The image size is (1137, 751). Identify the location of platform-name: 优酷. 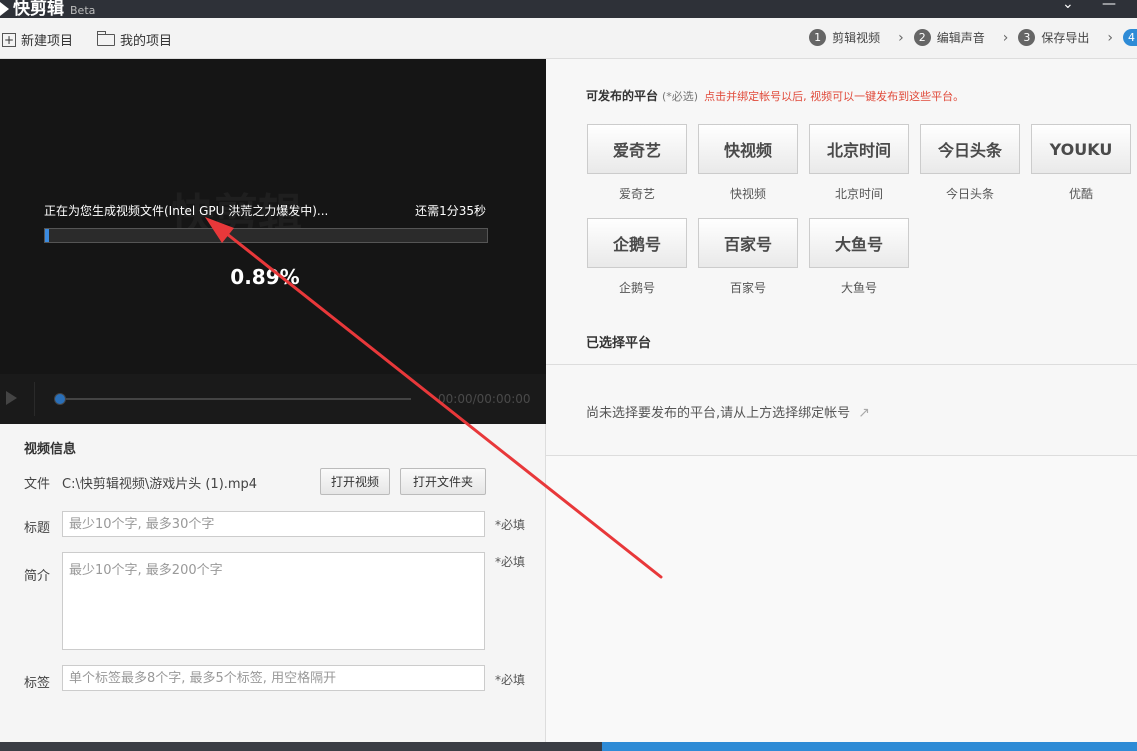
(1080, 194).